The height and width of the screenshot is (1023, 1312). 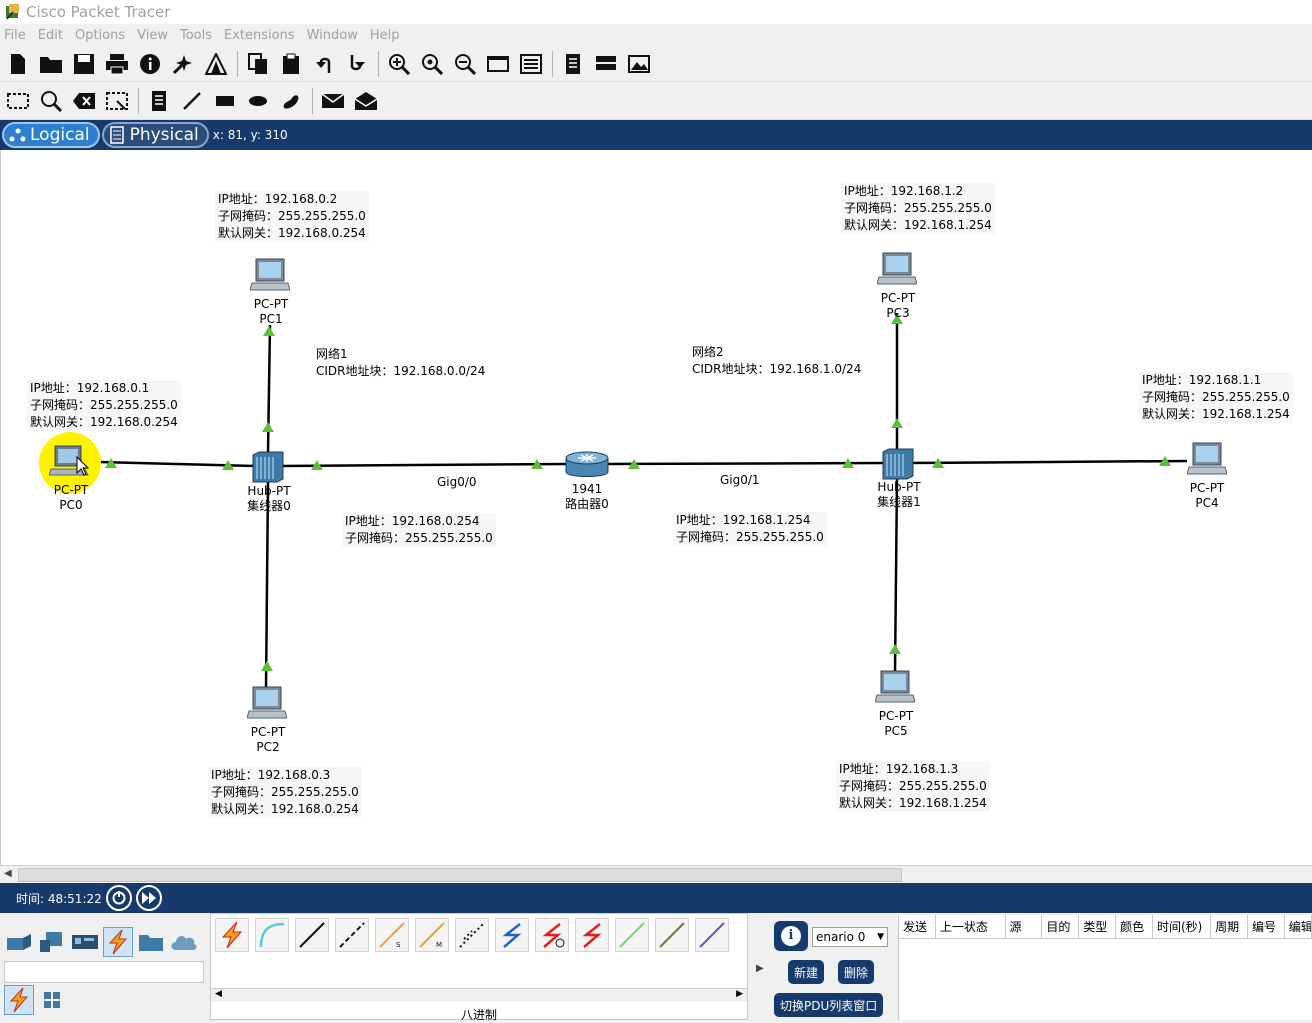 I want to click on connections-button, so click(x=118, y=942).